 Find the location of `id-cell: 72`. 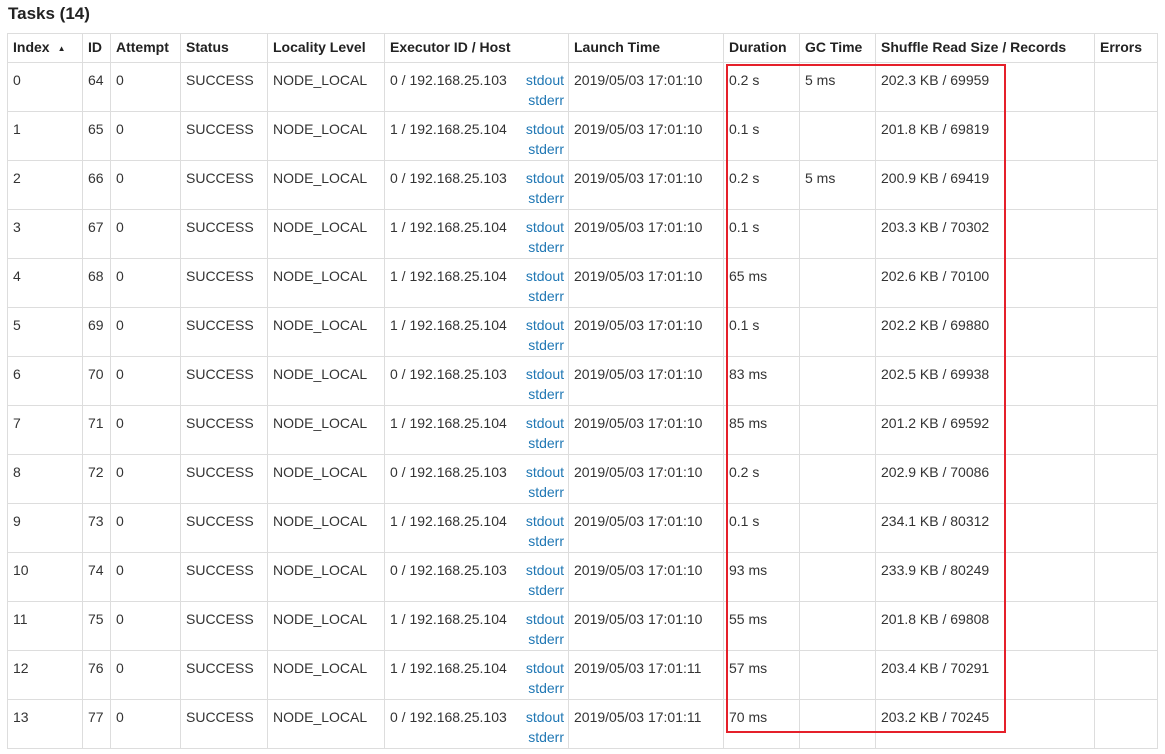

id-cell: 72 is located at coordinates (96, 479).